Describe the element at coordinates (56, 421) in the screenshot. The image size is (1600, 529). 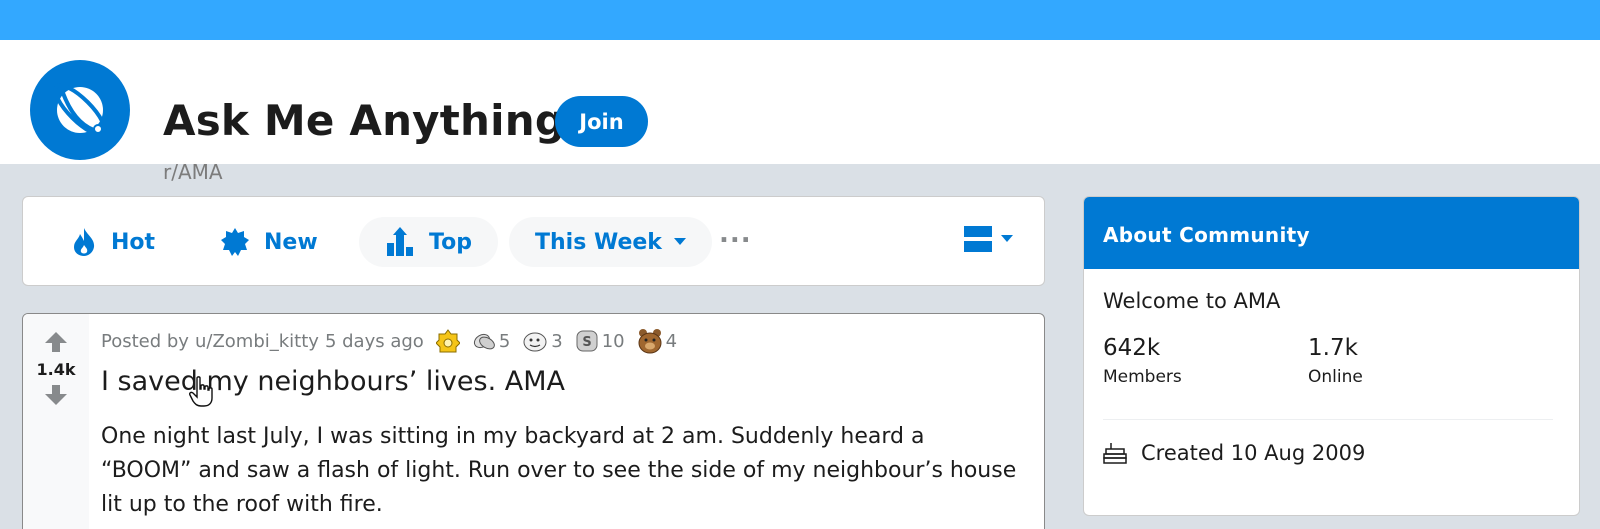
I see `vote-column: 1.4k` at that location.